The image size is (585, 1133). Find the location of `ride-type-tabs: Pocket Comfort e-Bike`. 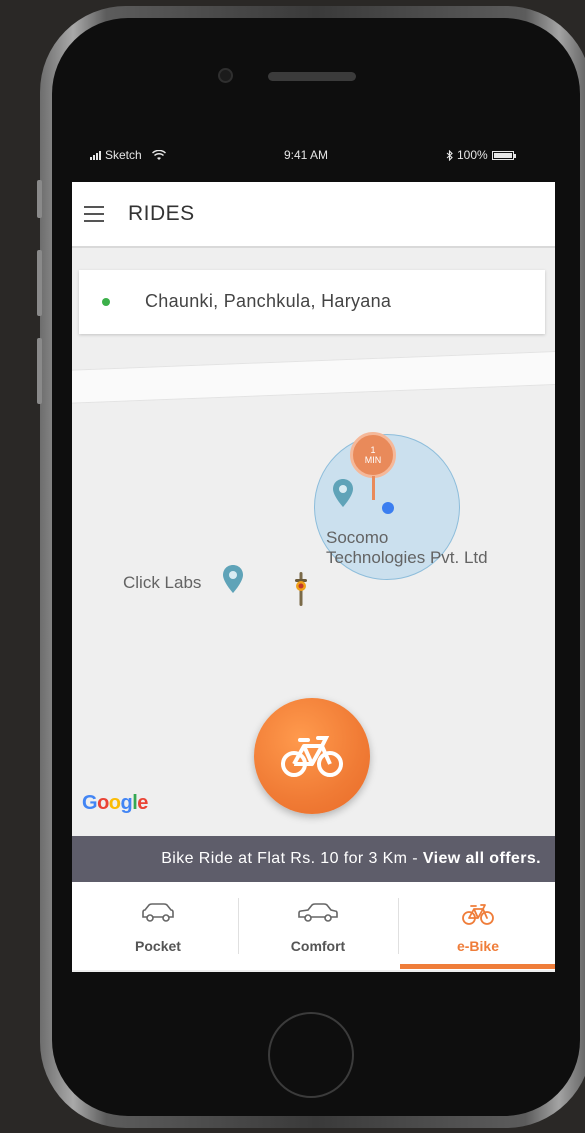

ride-type-tabs: Pocket Comfort e-Bike is located at coordinates (313, 926).